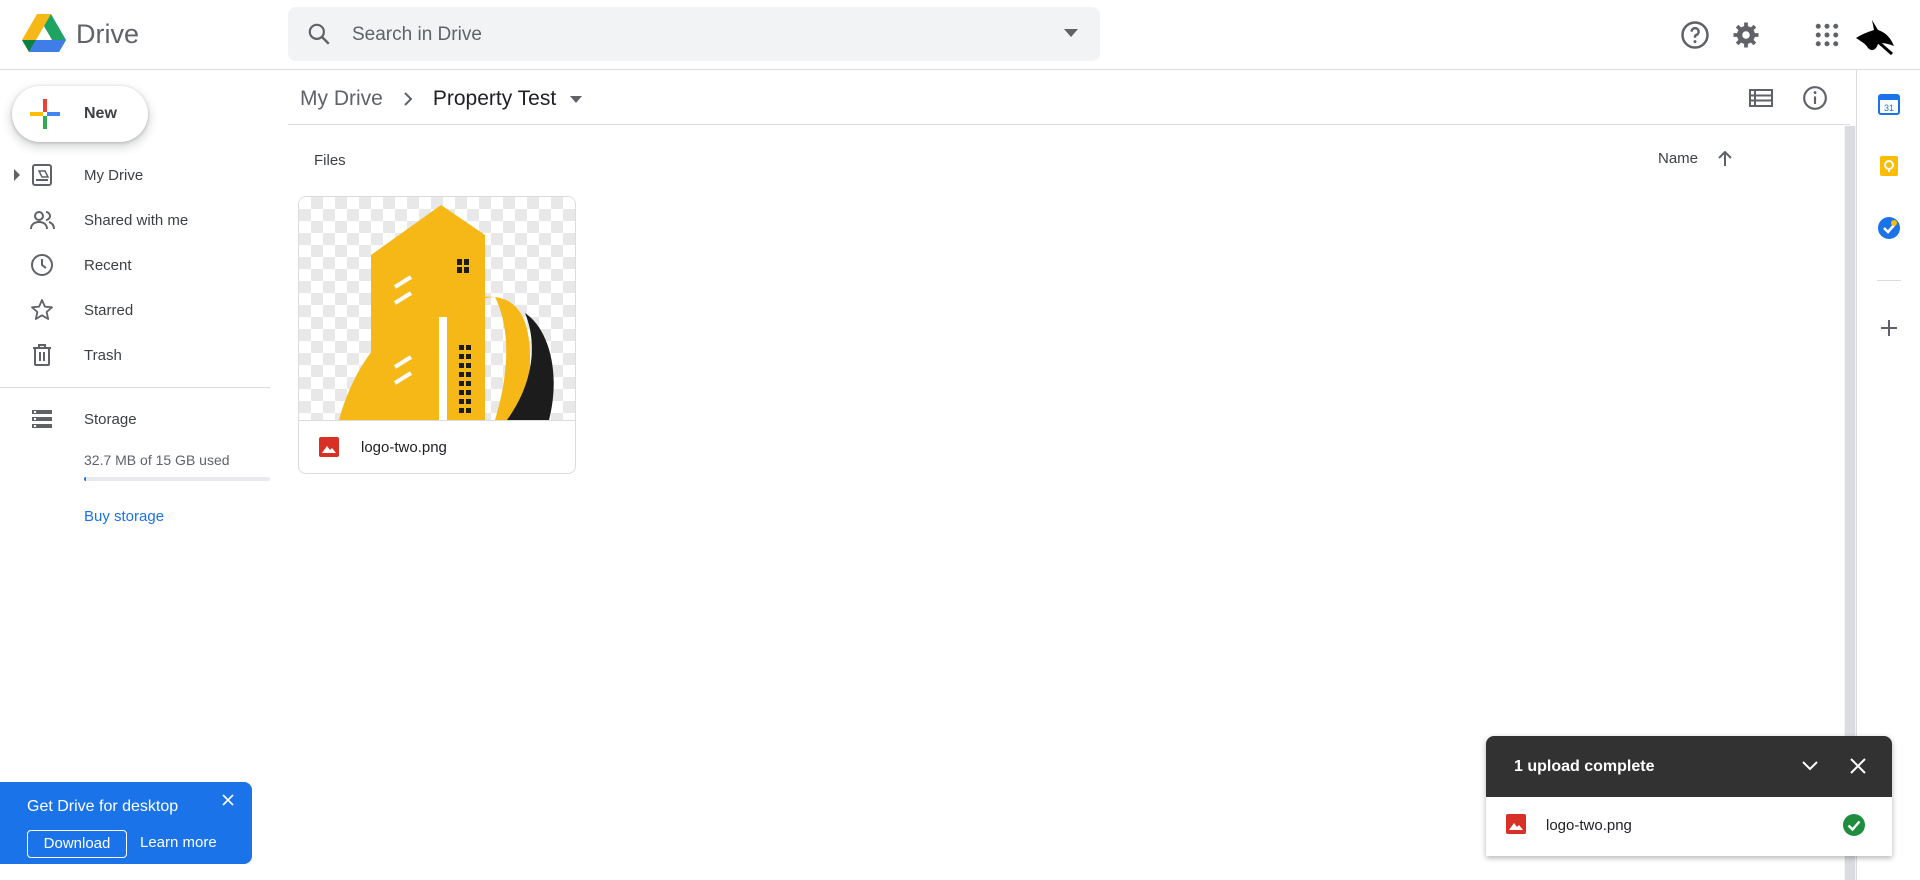 The height and width of the screenshot is (880, 1920). I want to click on sidebar-item-starred: Starred, so click(136, 310).